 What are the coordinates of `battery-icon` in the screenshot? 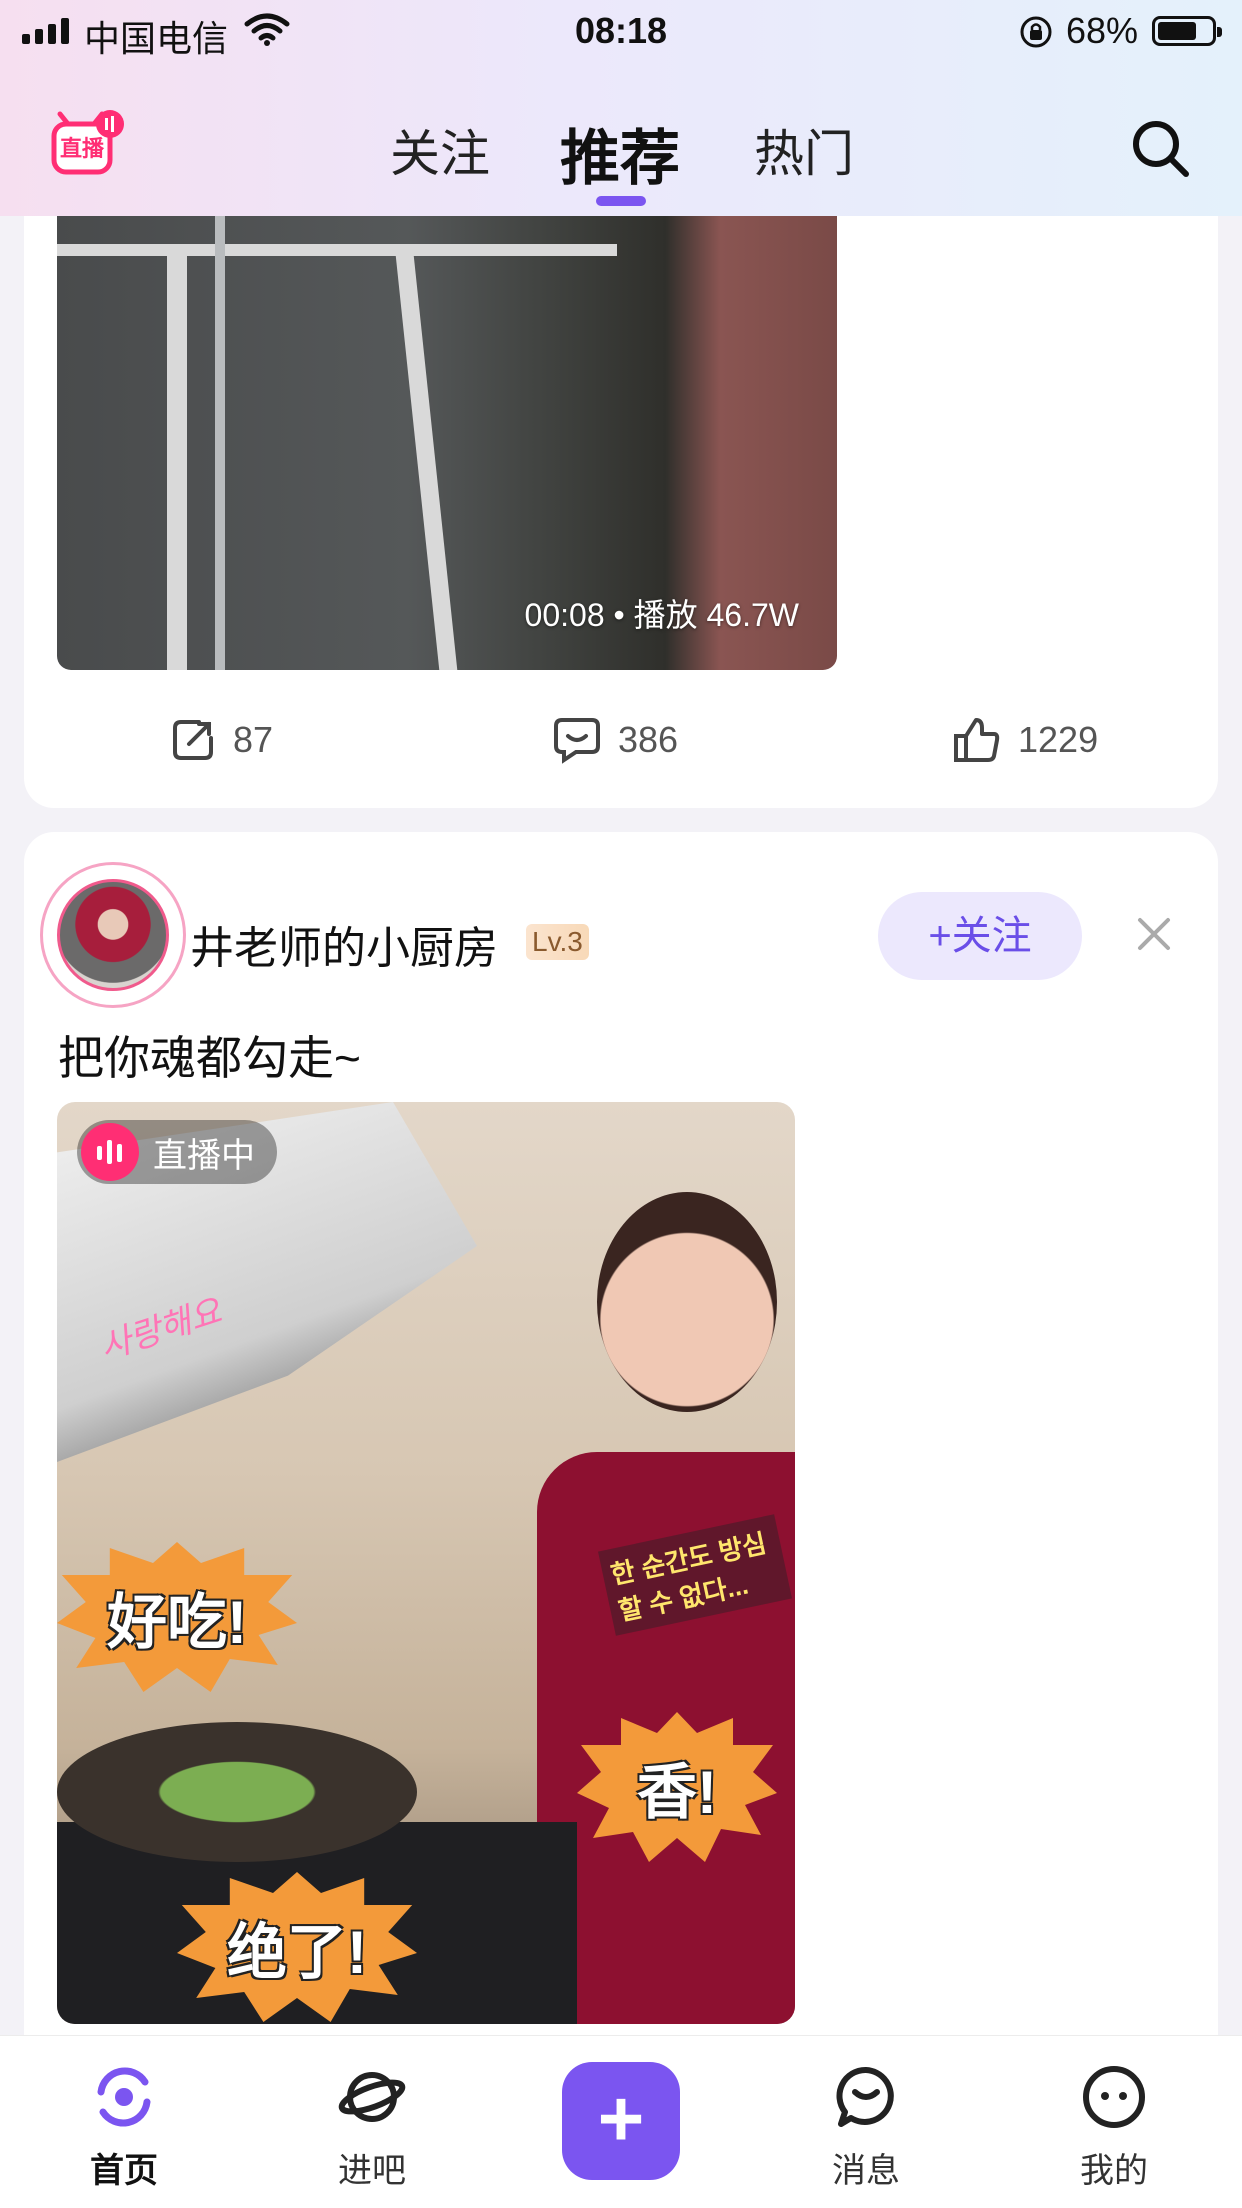 It's located at (1187, 31).